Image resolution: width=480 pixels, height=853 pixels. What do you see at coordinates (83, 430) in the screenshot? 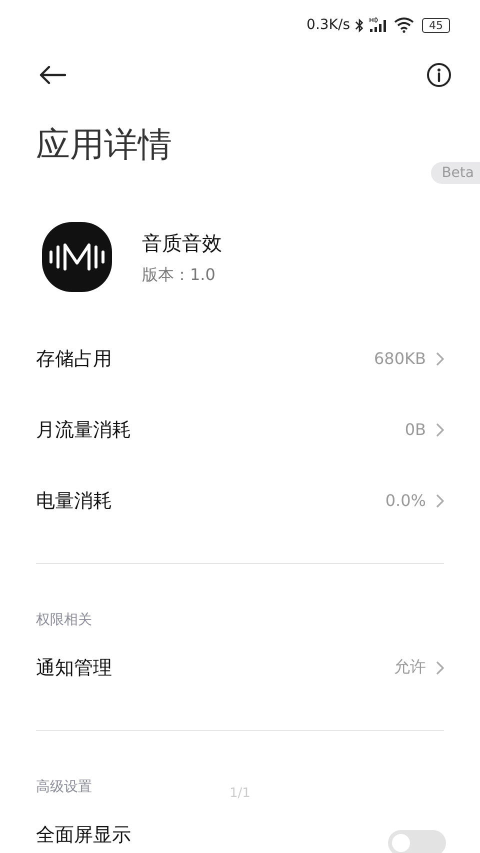
I see `setting-label: 月流量消耗` at bounding box center [83, 430].